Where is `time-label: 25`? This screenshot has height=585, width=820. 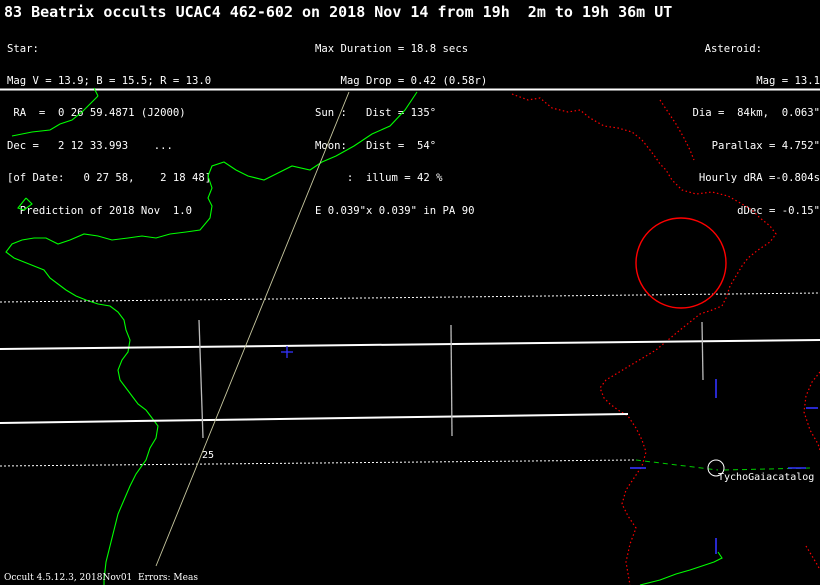
time-label: 25 is located at coordinates (208, 455).